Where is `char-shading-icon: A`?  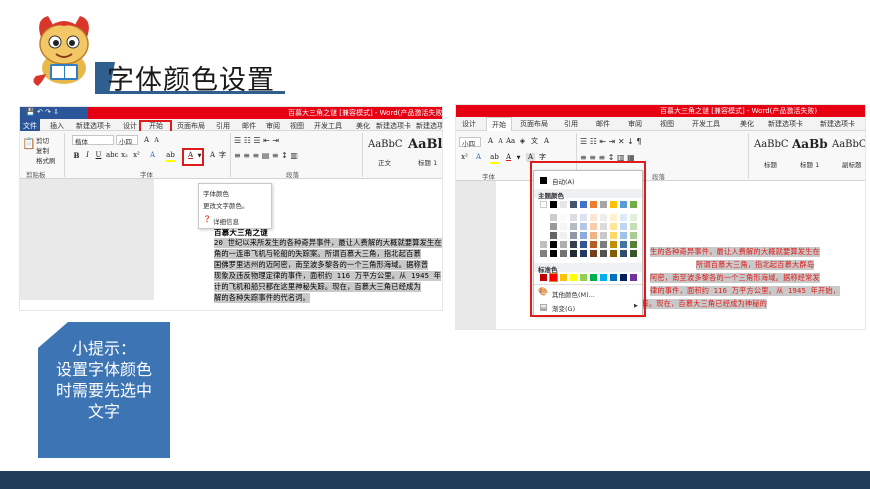
char-shading-icon: A is located at coordinates (212, 155).